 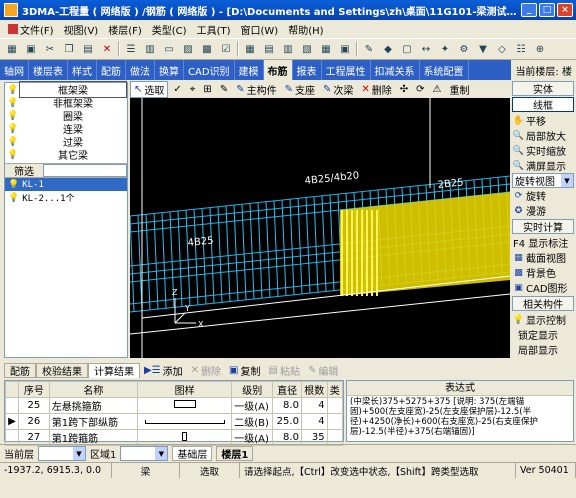 What do you see at coordinates (288, 49) in the screenshot?
I see `layout-icon: ▥` at bounding box center [288, 49].